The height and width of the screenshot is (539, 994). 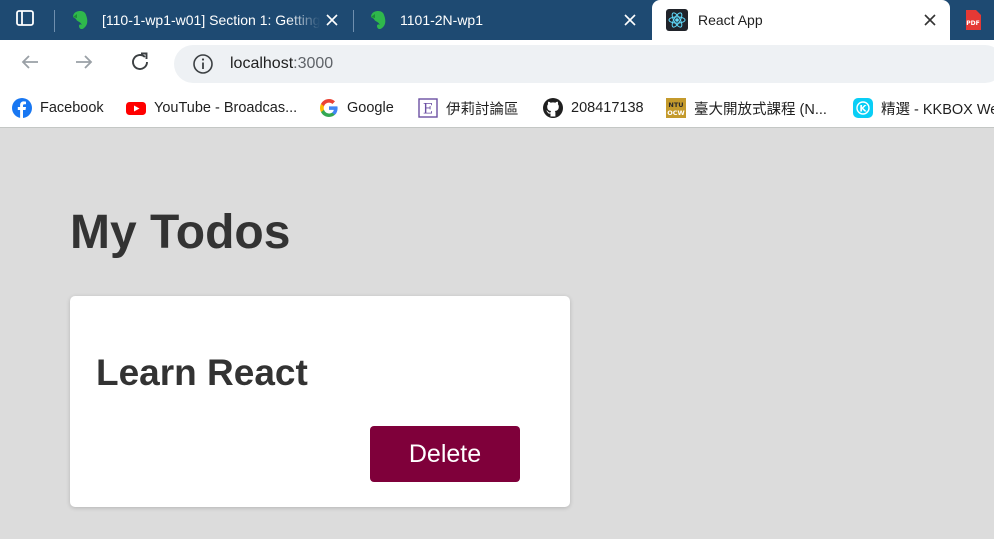 I want to click on back-button, so click(x=30, y=64).